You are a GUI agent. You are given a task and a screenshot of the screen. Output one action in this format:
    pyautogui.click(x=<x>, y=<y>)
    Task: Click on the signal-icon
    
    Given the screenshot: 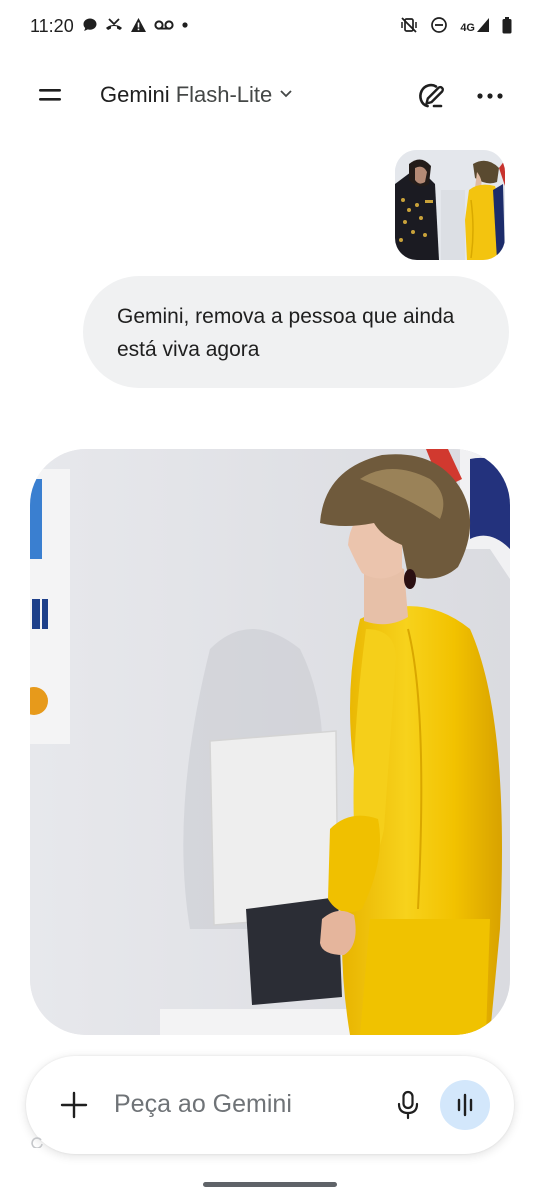 What is the action you would take?
    pyautogui.click(x=483, y=25)
    